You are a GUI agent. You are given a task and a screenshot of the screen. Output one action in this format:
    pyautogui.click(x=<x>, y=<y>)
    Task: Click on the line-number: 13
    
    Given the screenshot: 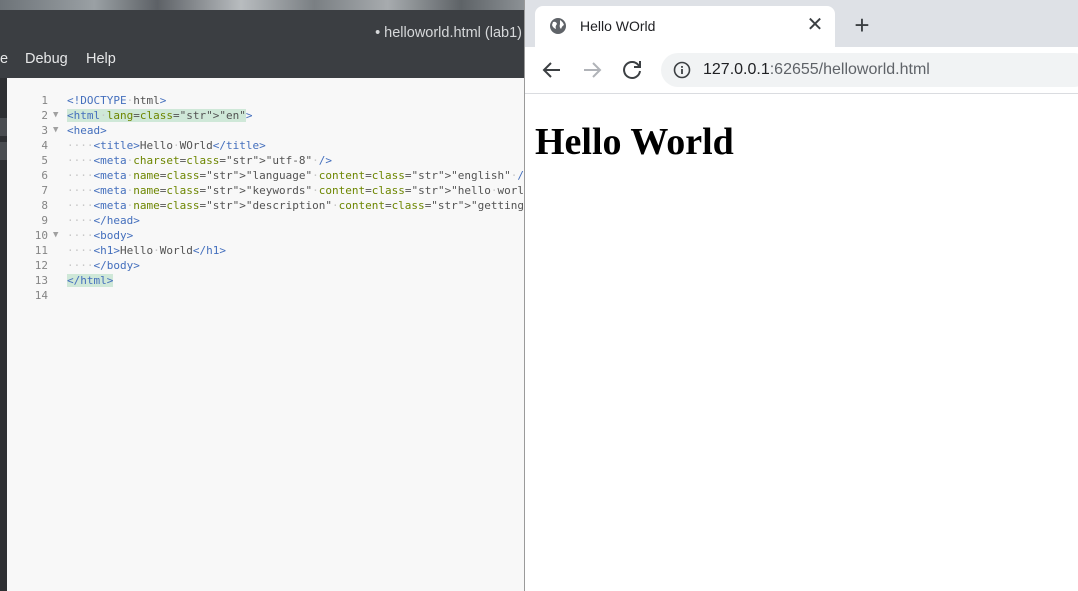 What is the action you would take?
    pyautogui.click(x=41, y=280)
    